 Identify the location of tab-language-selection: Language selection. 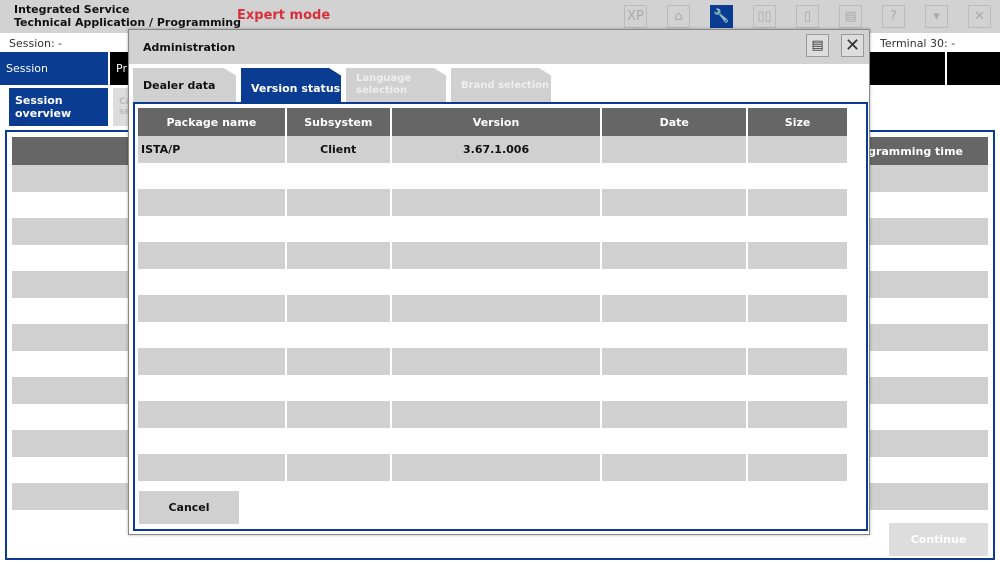
(396, 85).